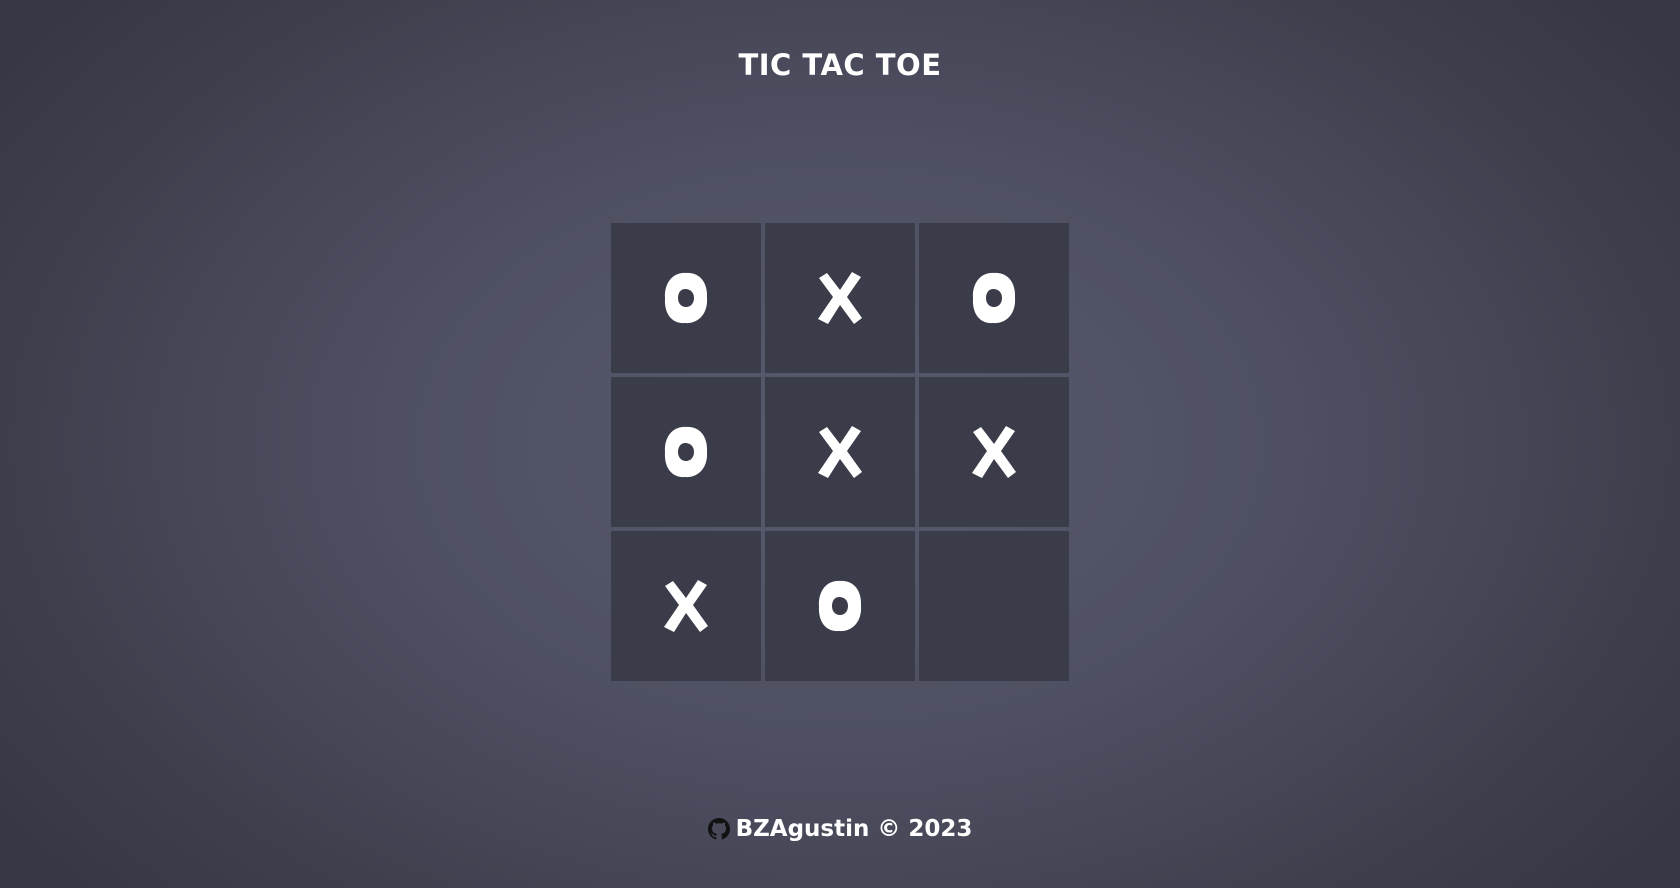 The image size is (1680, 888). Describe the element at coordinates (840, 65) in the screenshot. I see `page-title: TIC TAC TOE` at that location.